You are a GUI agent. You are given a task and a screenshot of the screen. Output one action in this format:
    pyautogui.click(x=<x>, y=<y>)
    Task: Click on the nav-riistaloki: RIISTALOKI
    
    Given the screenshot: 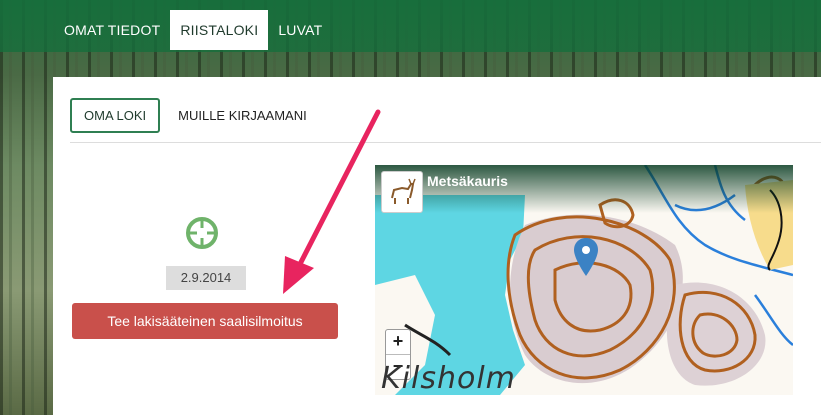 What is the action you would take?
    pyautogui.click(x=219, y=30)
    